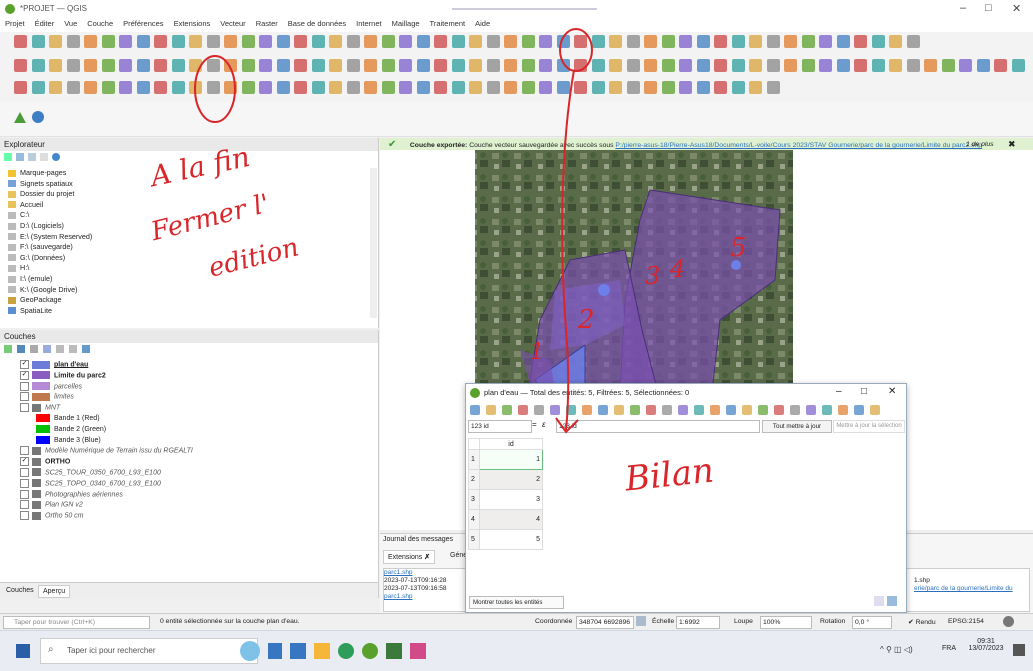  Describe the element at coordinates (605, 622) in the screenshot. I see `coord-field: 348704 6692896` at that location.